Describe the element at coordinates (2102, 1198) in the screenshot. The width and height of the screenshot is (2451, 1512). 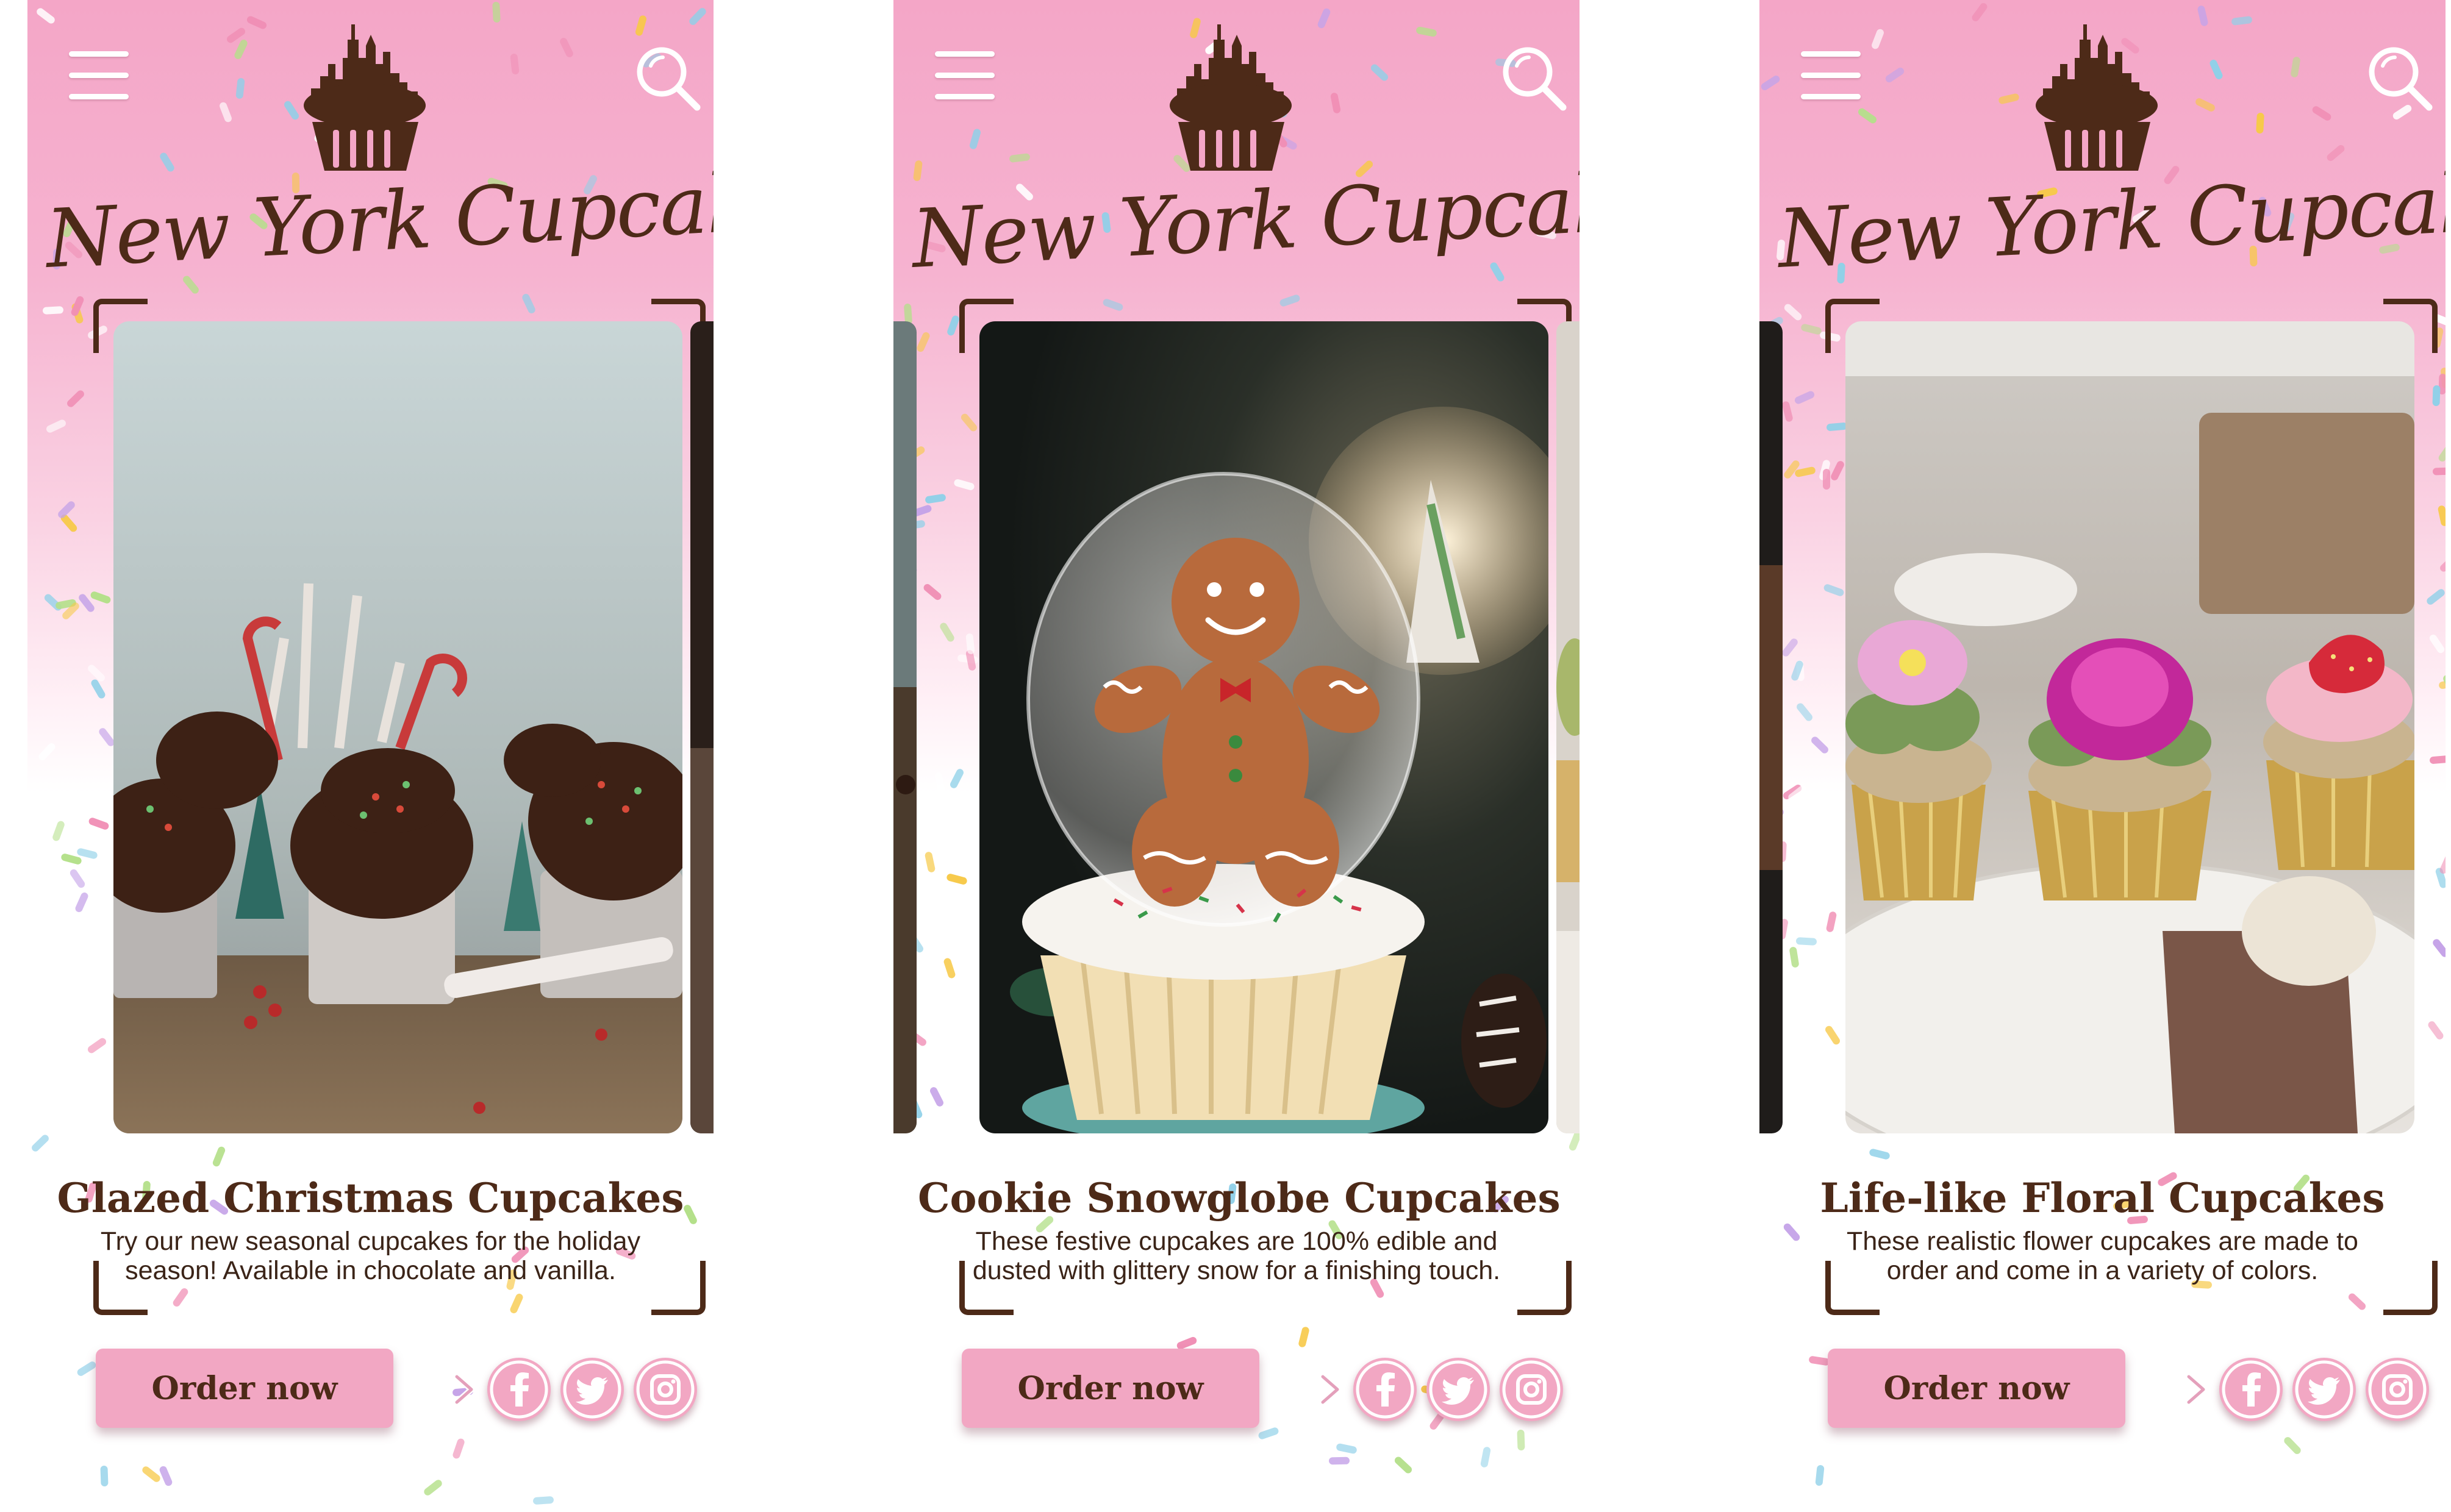
I see `product-title: Life-like Floral Cupcakes` at that location.